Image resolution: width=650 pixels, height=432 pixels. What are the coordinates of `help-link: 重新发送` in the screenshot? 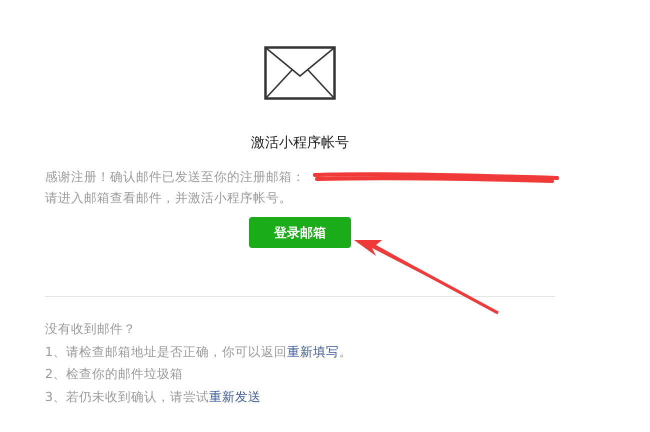 It's located at (234, 396).